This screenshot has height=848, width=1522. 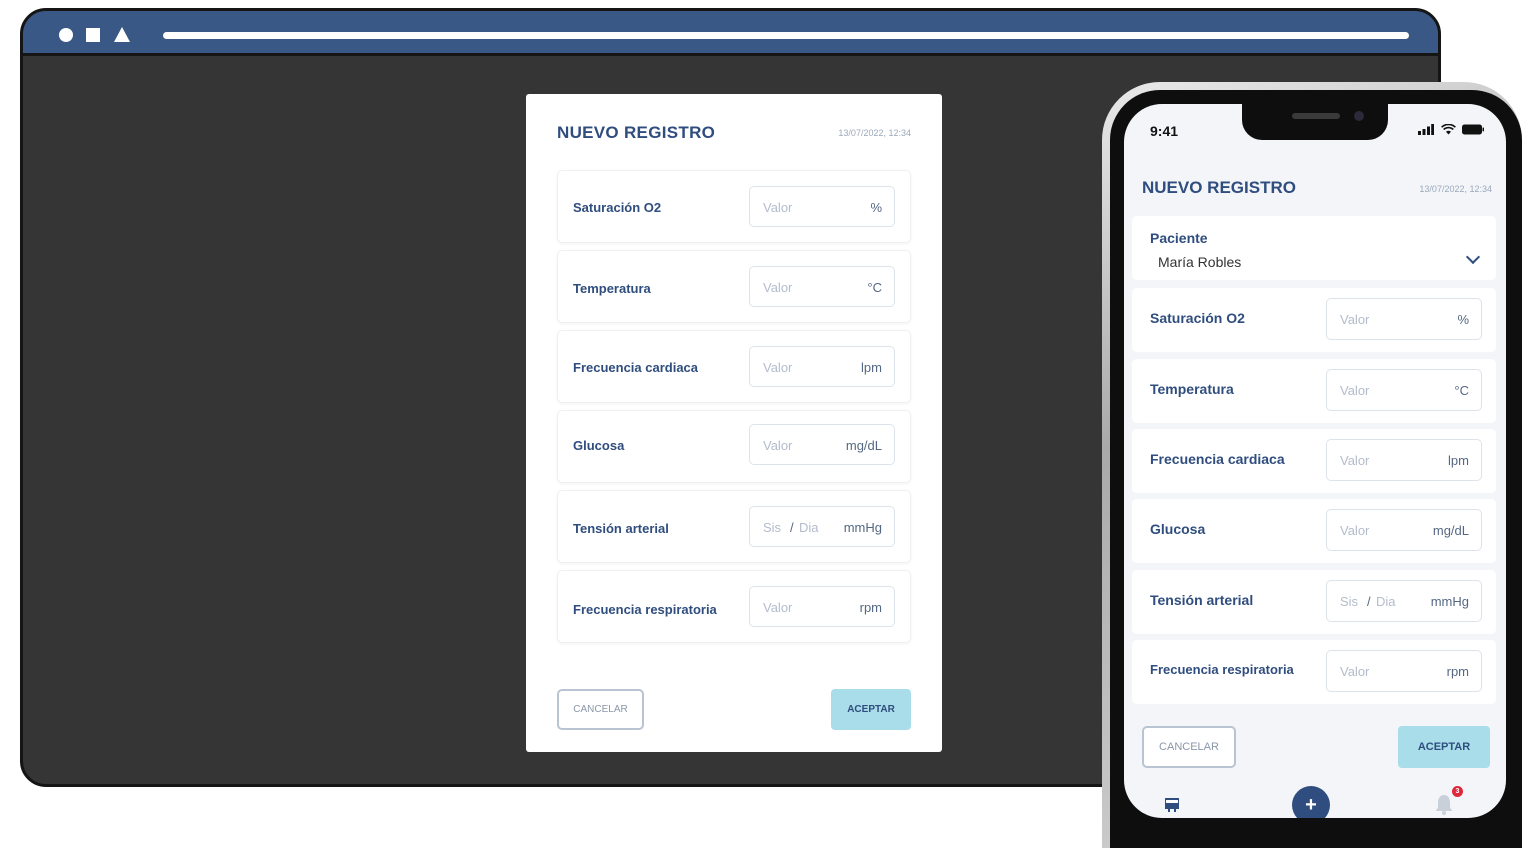 I want to click on camera-icon, so click(x=1359, y=116).